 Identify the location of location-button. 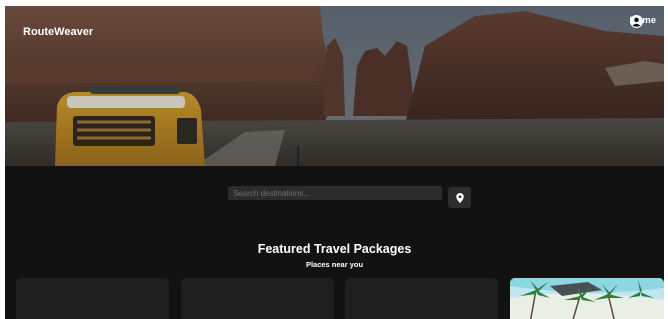
(459, 197).